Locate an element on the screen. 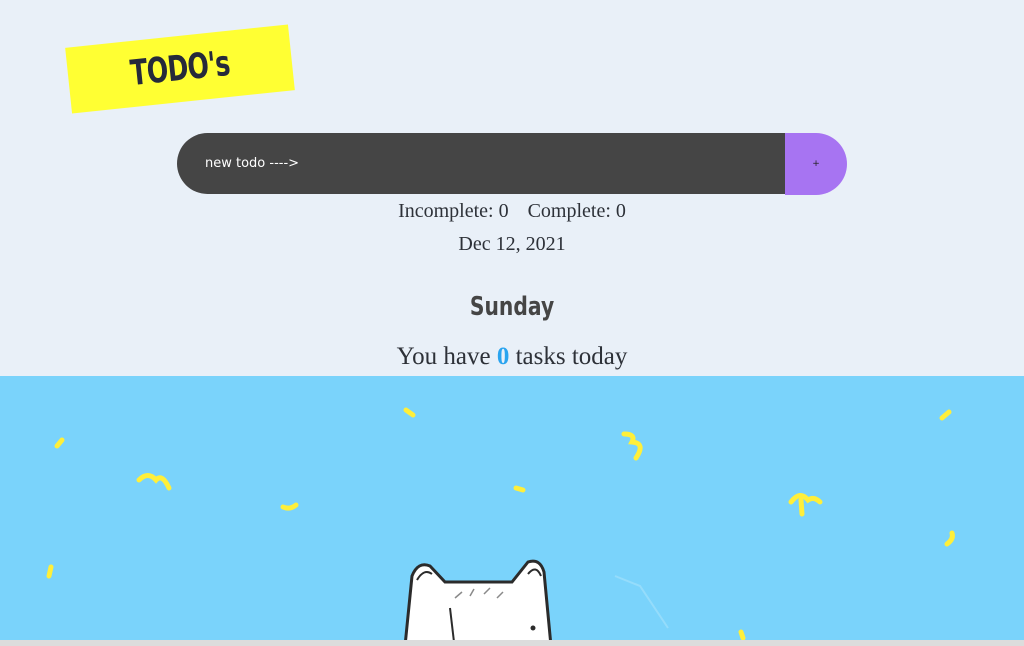 This screenshot has width=1024, height=646. weekday-text: Sunday is located at coordinates (512, 307).